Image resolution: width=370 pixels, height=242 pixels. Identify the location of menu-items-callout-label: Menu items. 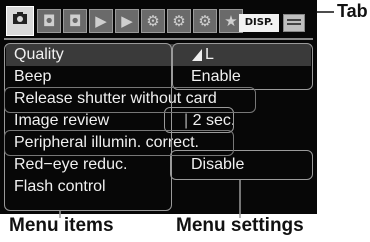
(61, 225).